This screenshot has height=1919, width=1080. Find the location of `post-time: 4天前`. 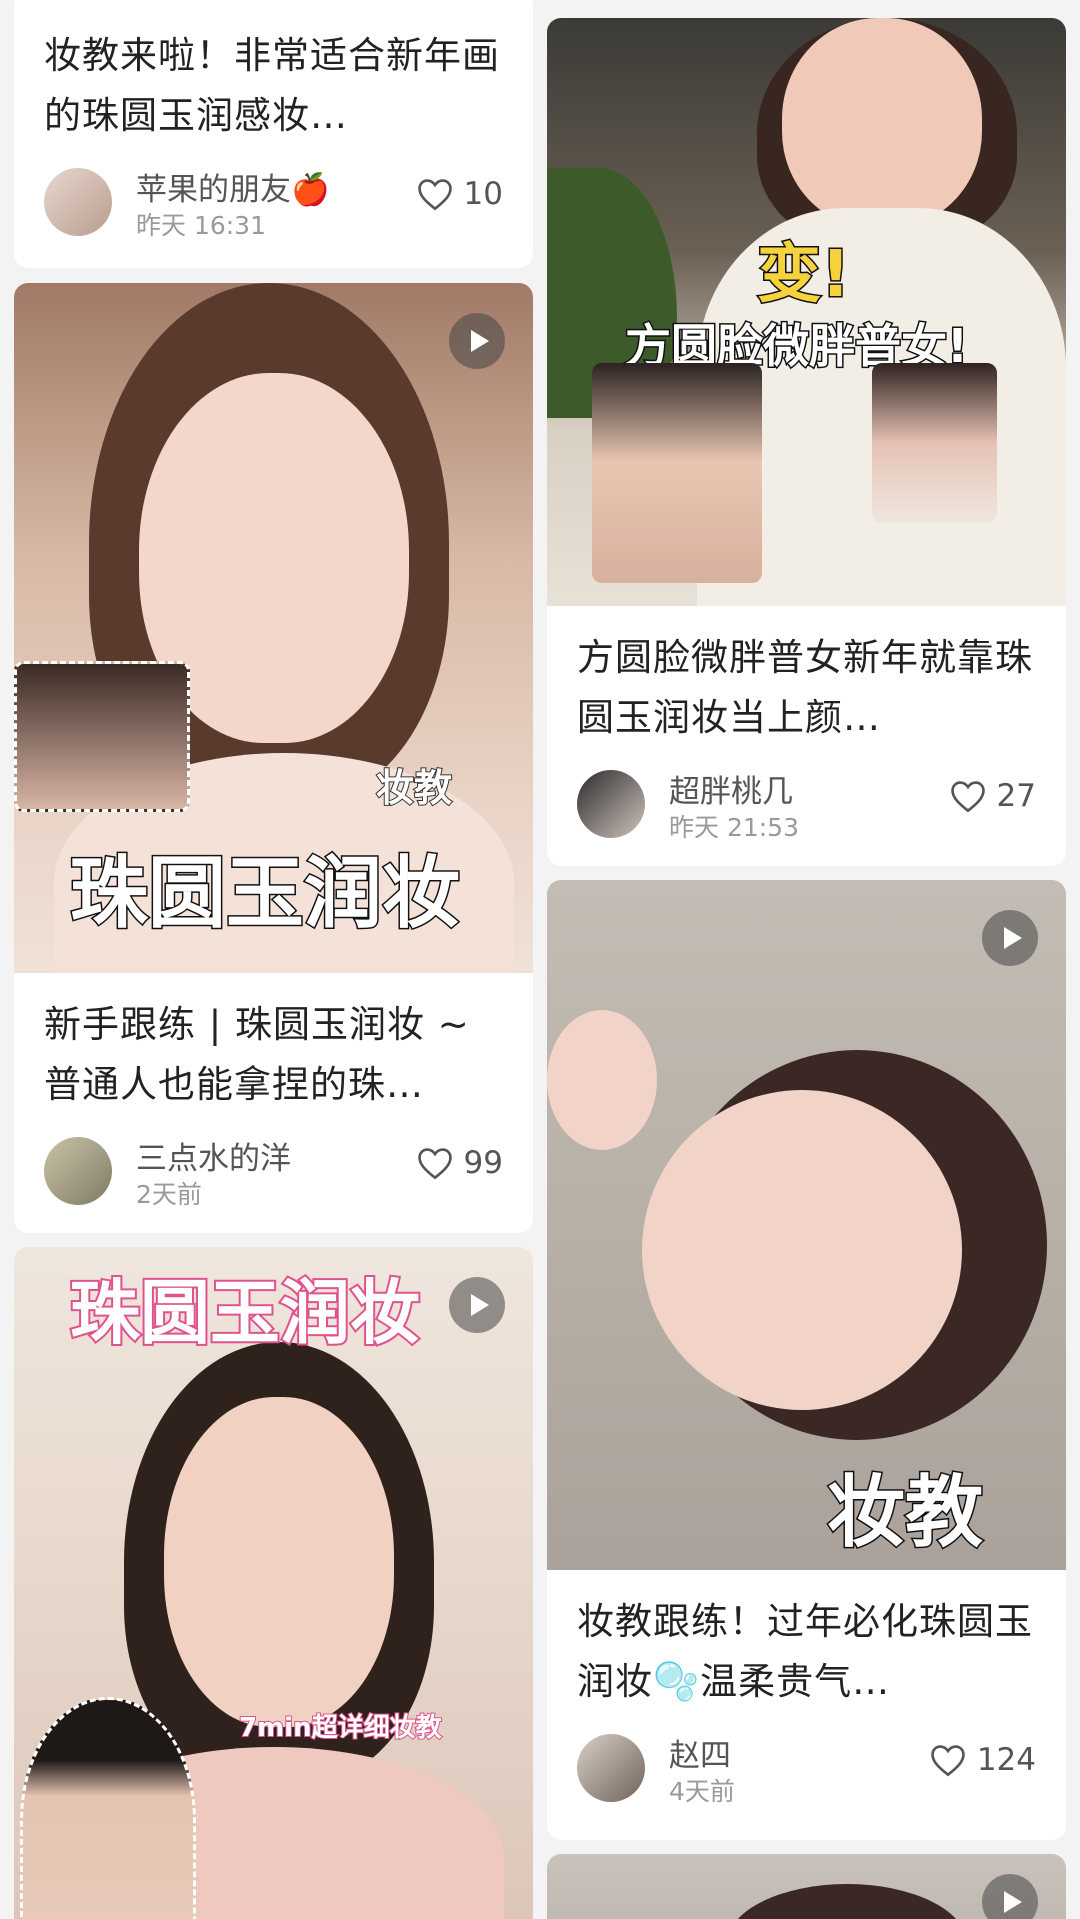

post-time: 4天前 is located at coordinates (702, 1791).